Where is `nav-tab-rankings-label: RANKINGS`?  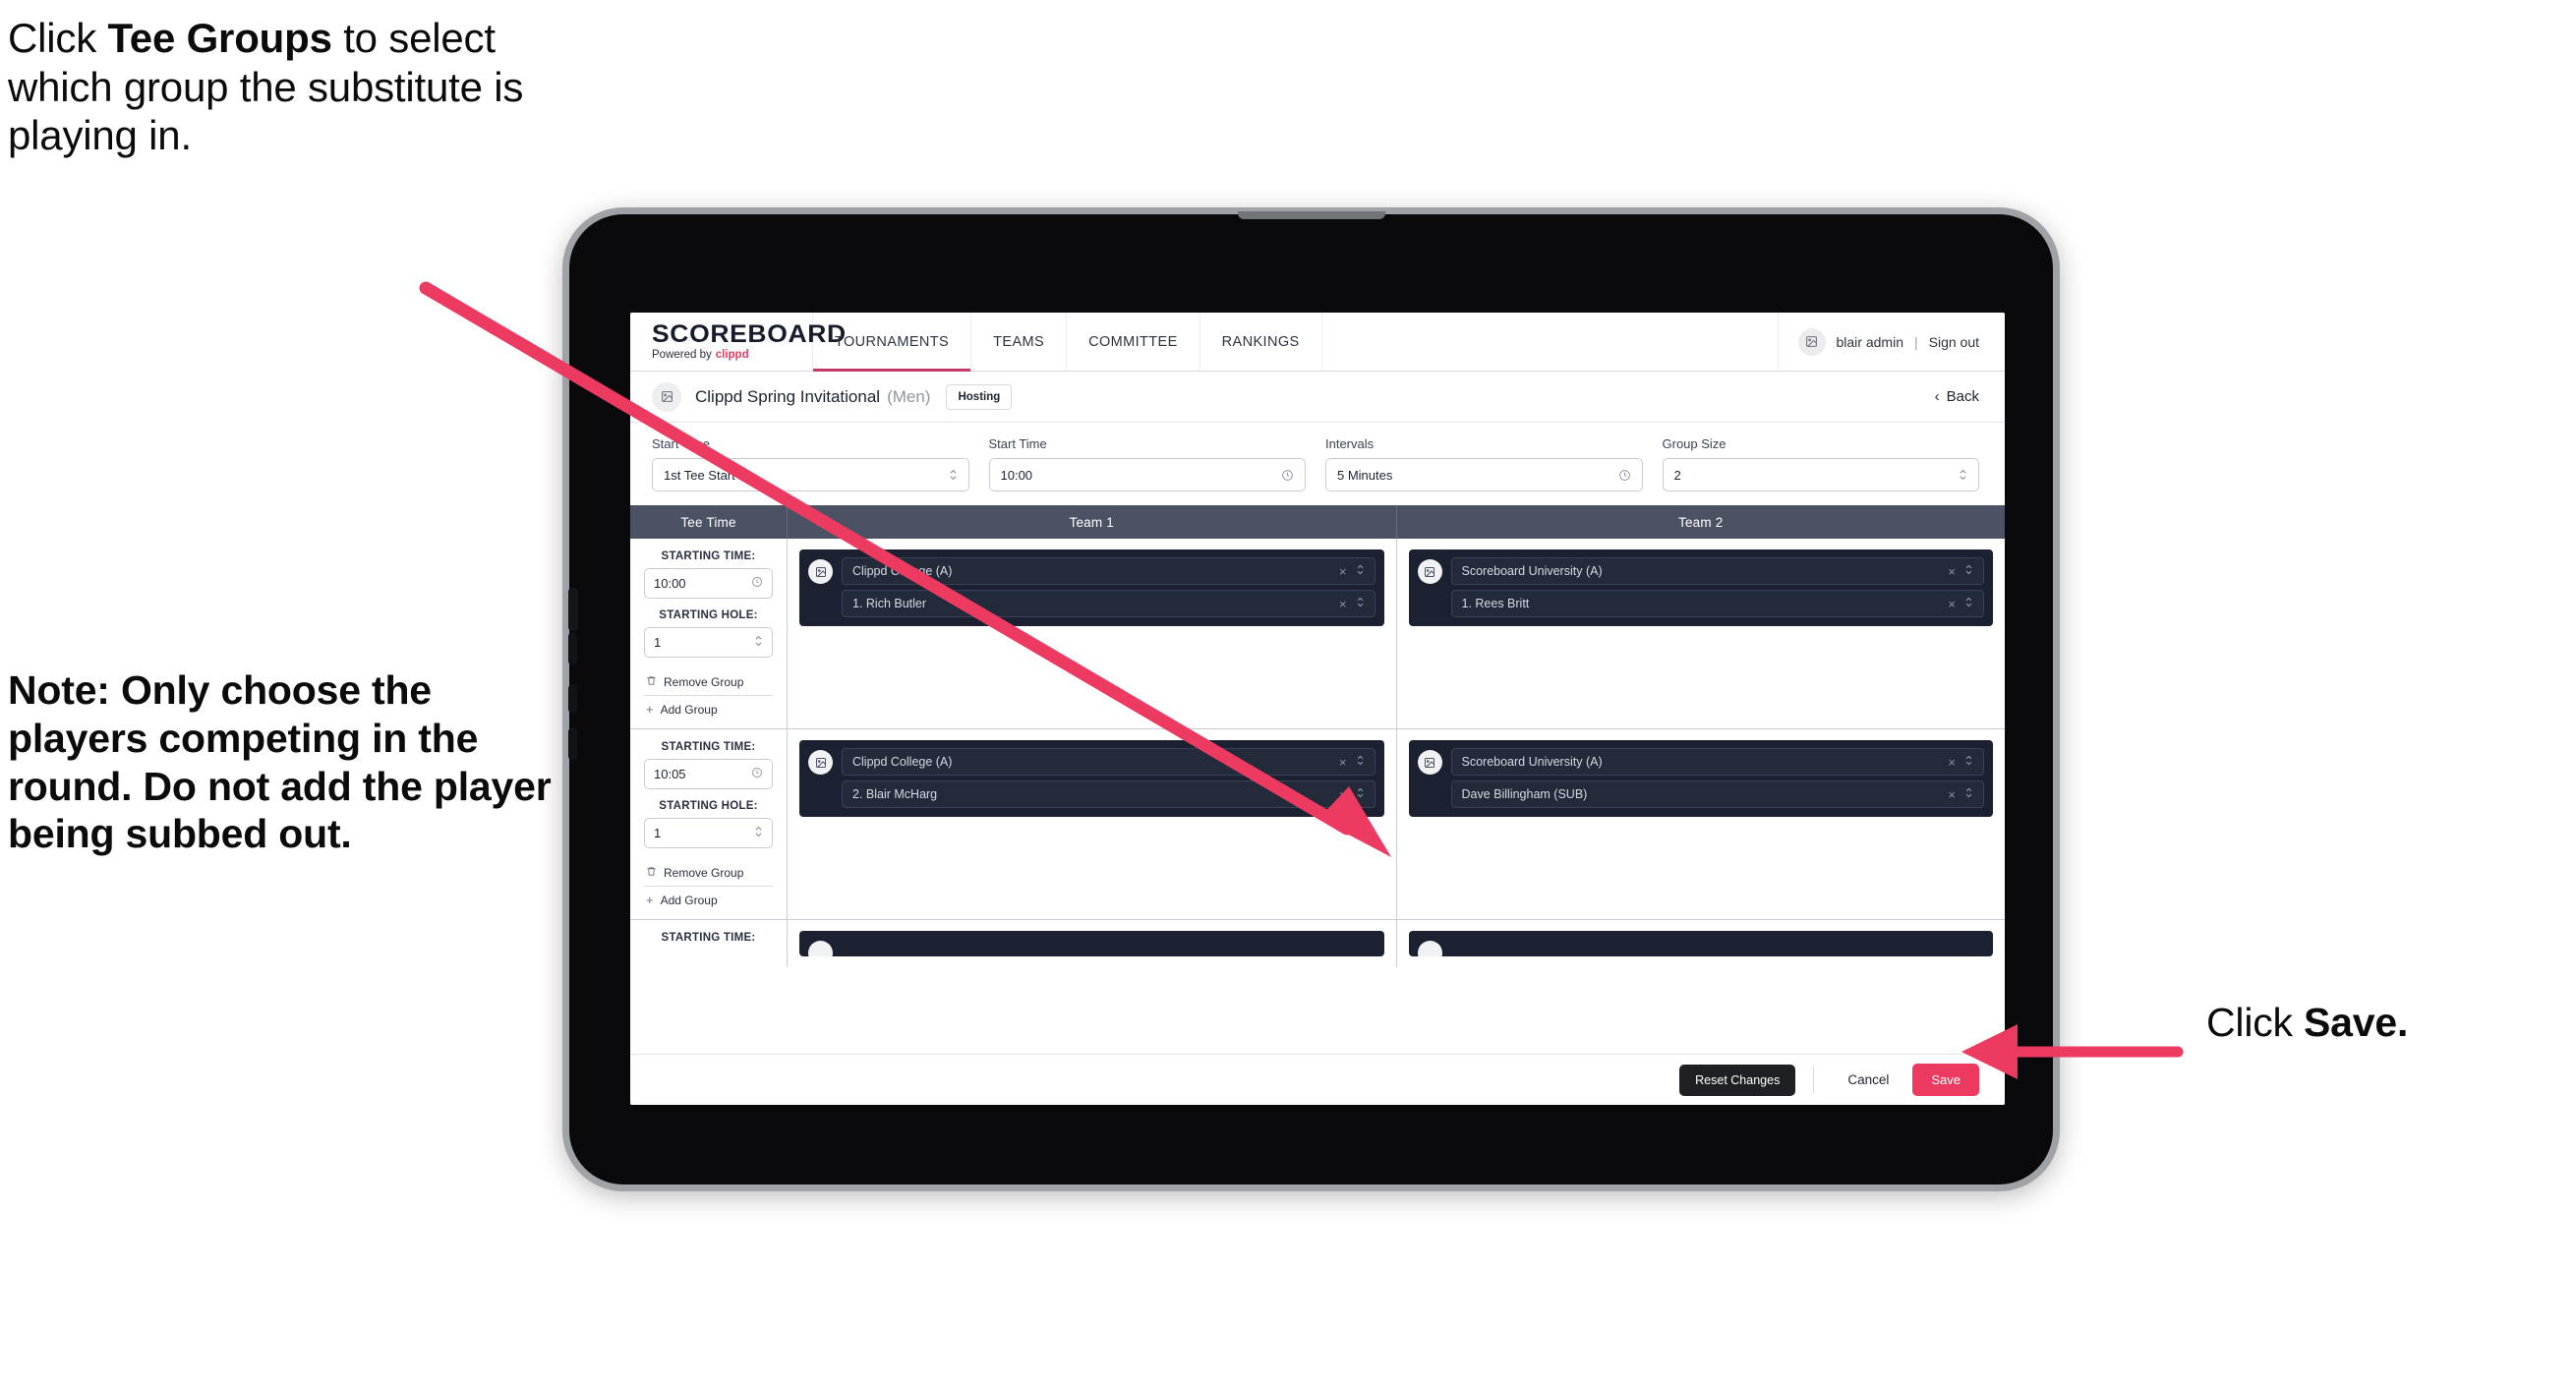
nav-tab-rankings-label: RANKINGS is located at coordinates (1260, 342).